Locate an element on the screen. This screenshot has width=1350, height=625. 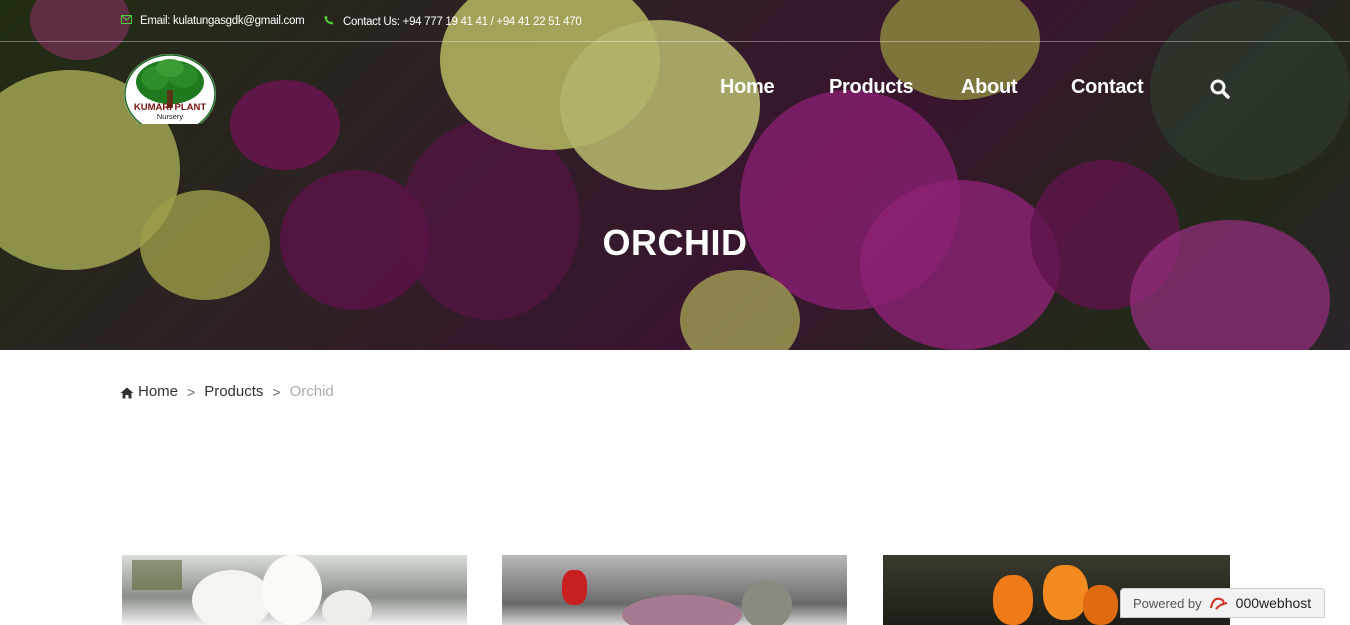
email-info: Email: kulatungasgdk@gmail.com is located at coordinates (212, 21).